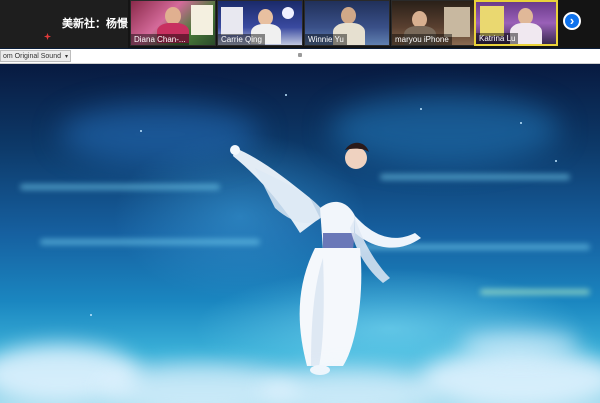 This screenshot has height=403, width=600. What do you see at coordinates (66, 57) in the screenshot?
I see `chevron-down-icon: ▾` at bounding box center [66, 57].